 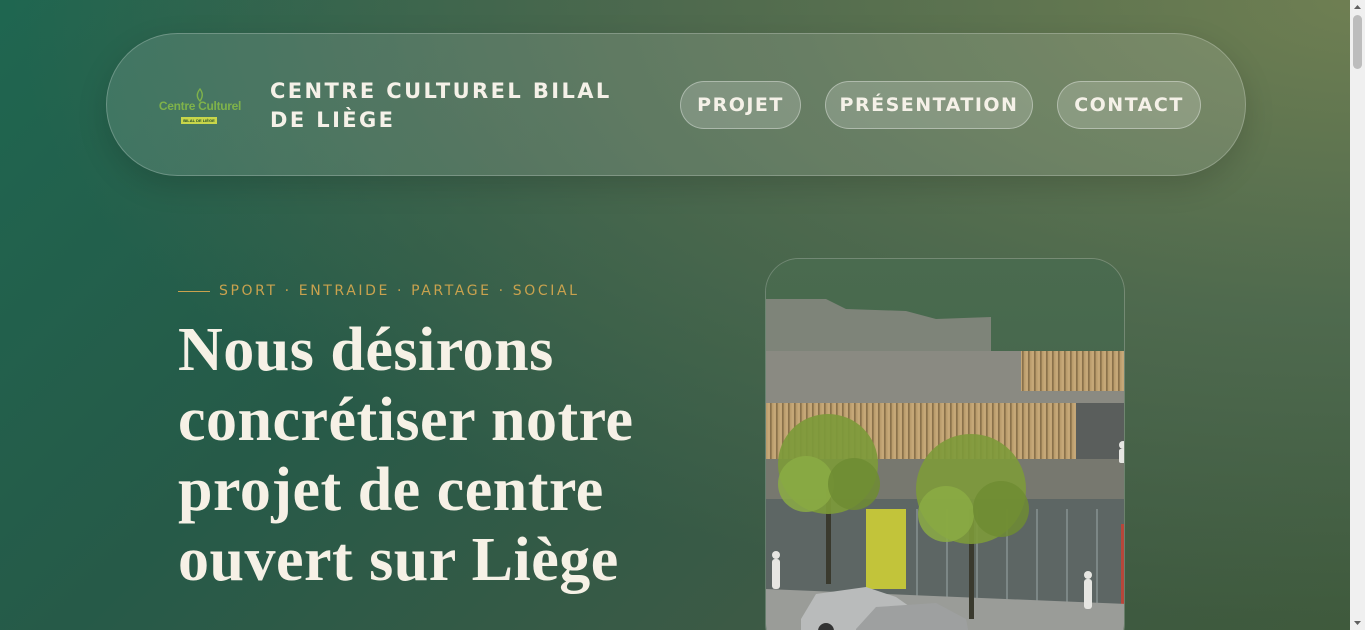 I want to click on vertical-scrollbar, so click(x=1357, y=315).